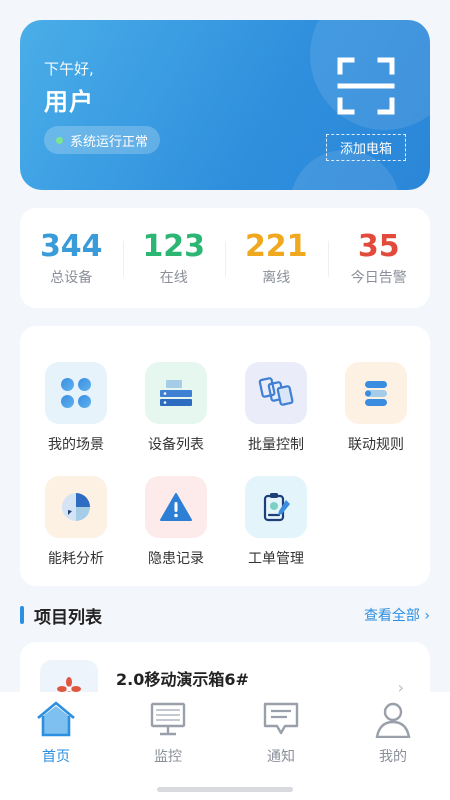 The height and width of the screenshot is (800, 450). Describe the element at coordinates (69, 102) in the screenshot. I see `username: 用户` at that location.